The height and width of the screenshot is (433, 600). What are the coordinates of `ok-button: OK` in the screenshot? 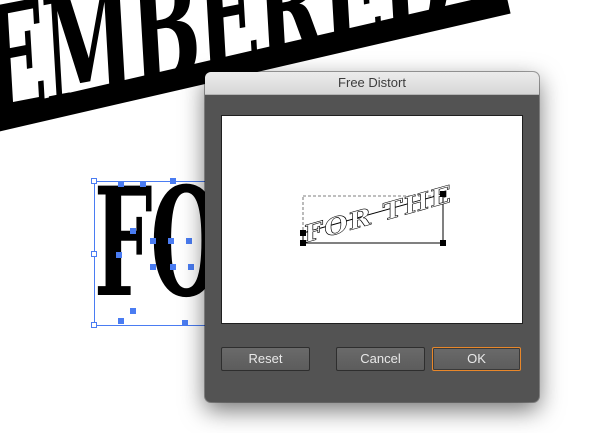 It's located at (476, 359).